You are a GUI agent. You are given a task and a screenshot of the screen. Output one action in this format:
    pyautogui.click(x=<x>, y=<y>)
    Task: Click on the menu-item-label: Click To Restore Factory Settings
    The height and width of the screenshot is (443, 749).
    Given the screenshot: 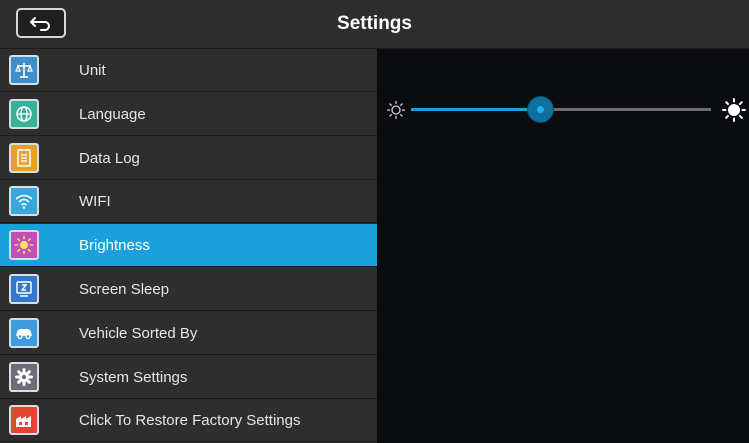 What is the action you would take?
    pyautogui.click(x=190, y=421)
    